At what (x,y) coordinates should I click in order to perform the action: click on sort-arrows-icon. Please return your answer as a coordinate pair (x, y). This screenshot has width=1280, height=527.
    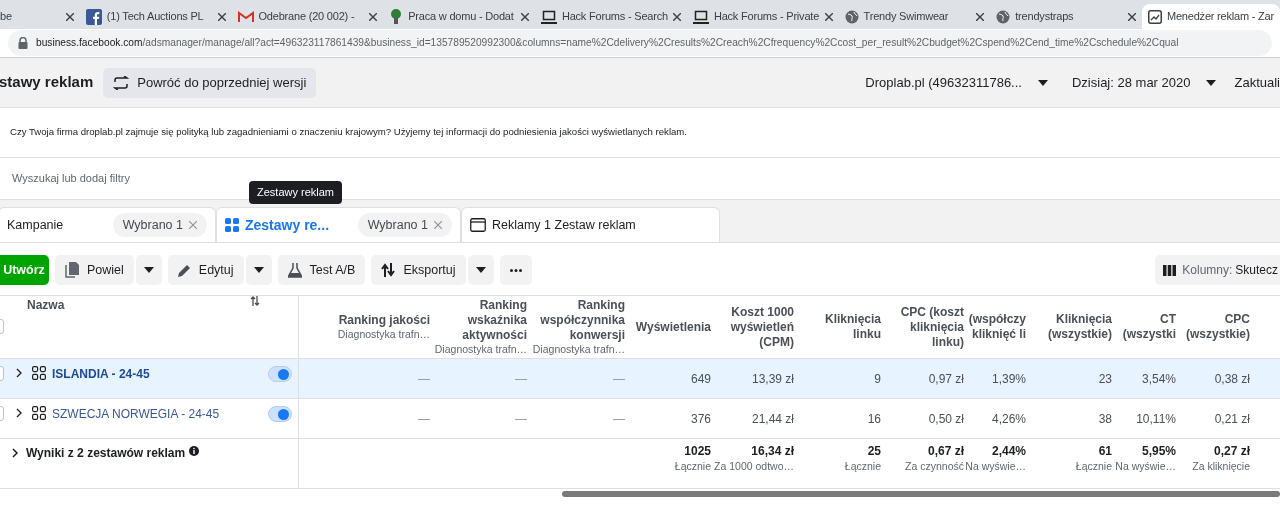
    Looking at the image, I should click on (388, 270).